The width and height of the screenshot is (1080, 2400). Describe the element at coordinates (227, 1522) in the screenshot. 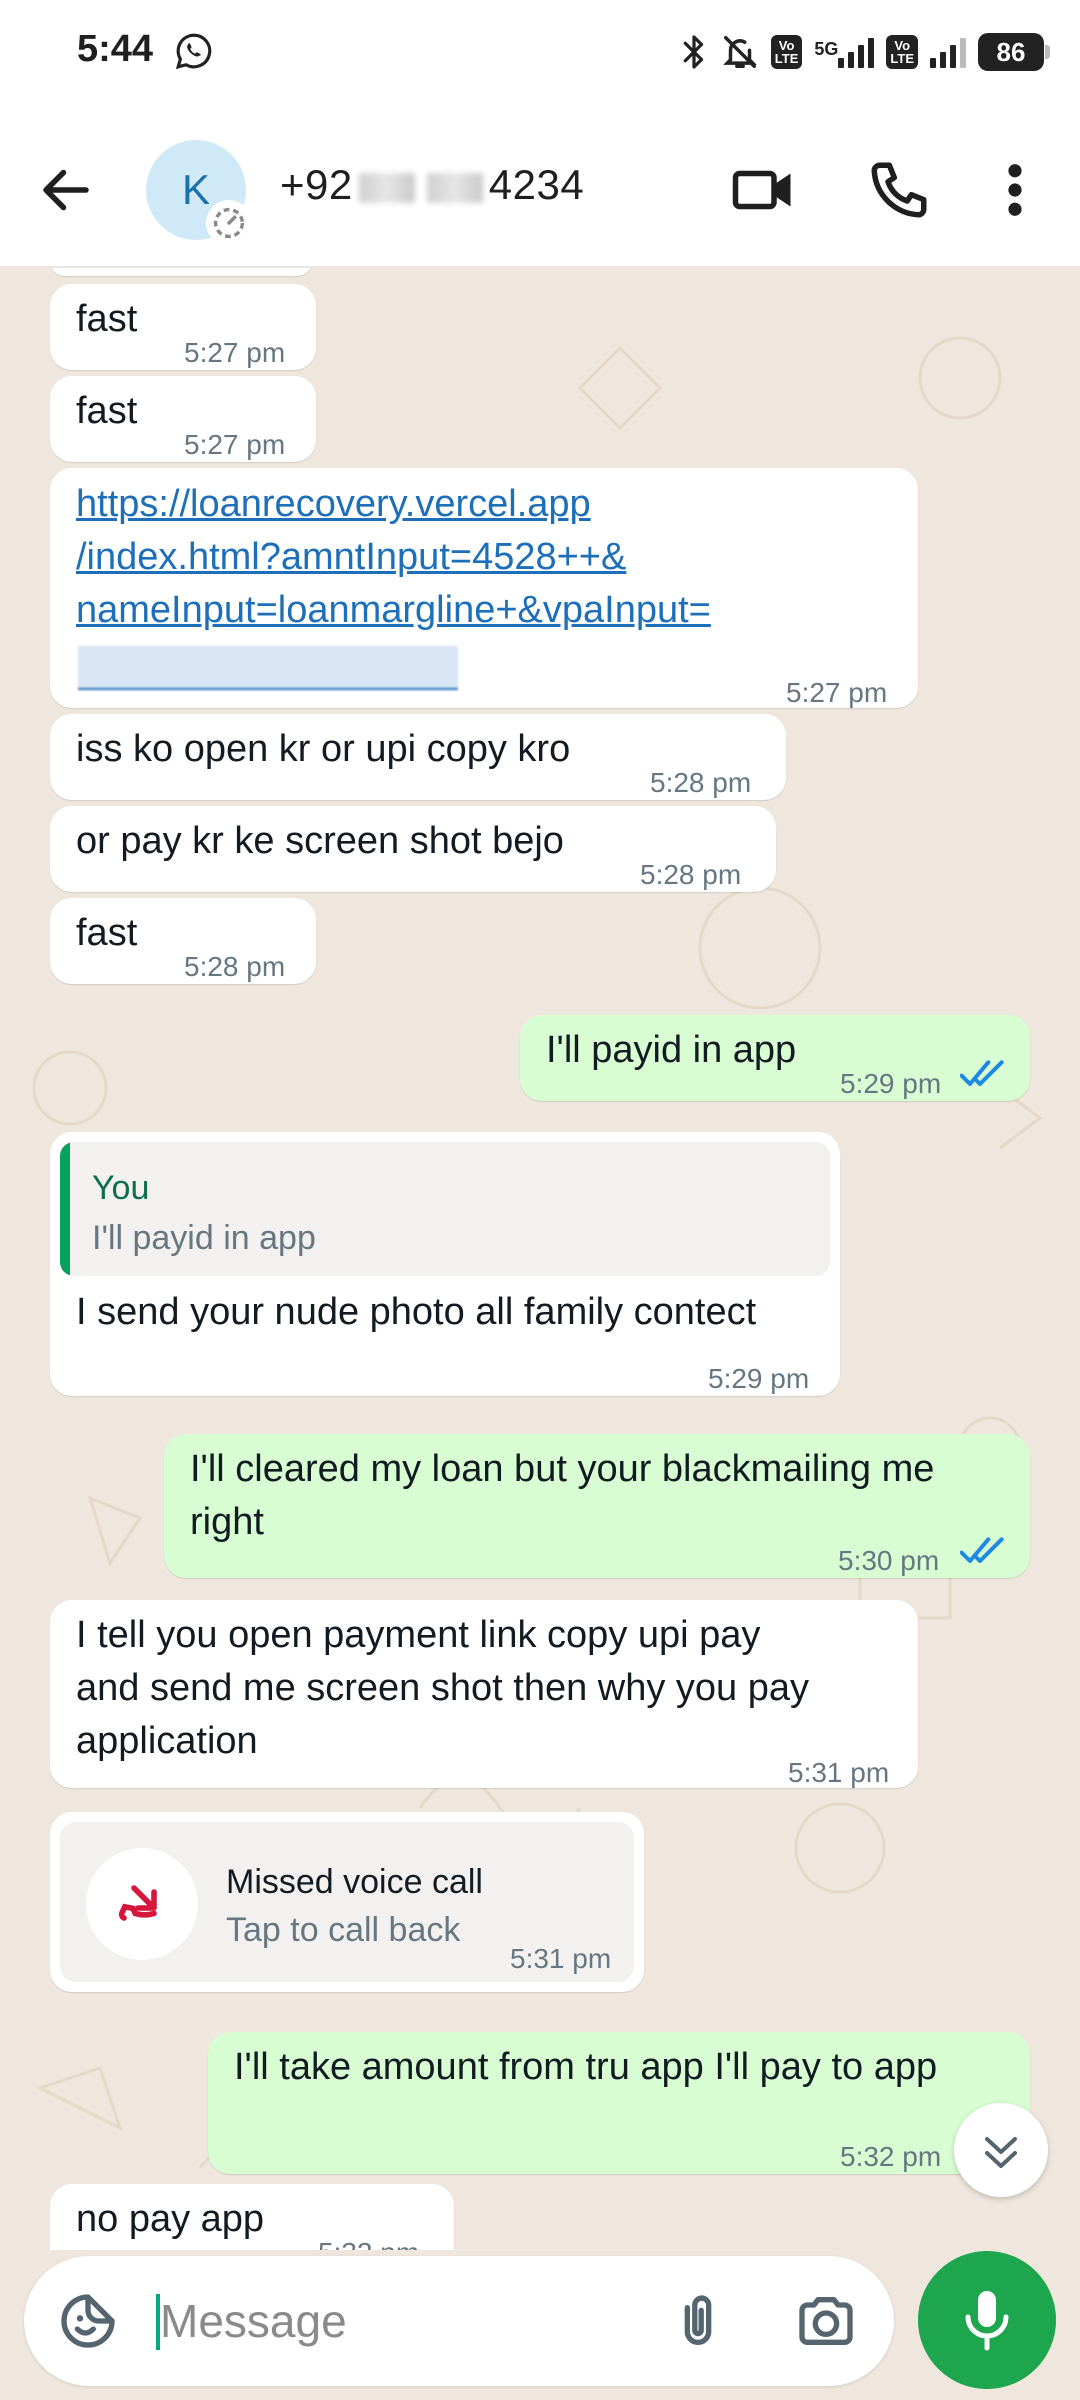

I see `message-text-line-2: right` at that location.